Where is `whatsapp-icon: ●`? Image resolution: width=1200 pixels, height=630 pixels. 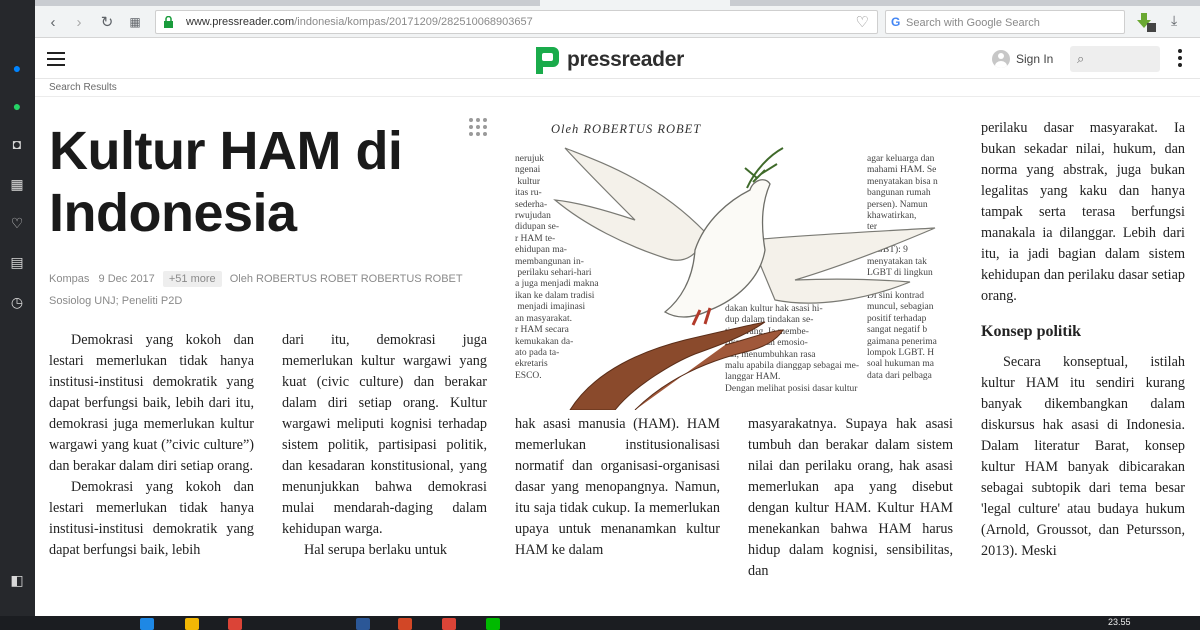
whatsapp-icon: ● is located at coordinates (17, 106).